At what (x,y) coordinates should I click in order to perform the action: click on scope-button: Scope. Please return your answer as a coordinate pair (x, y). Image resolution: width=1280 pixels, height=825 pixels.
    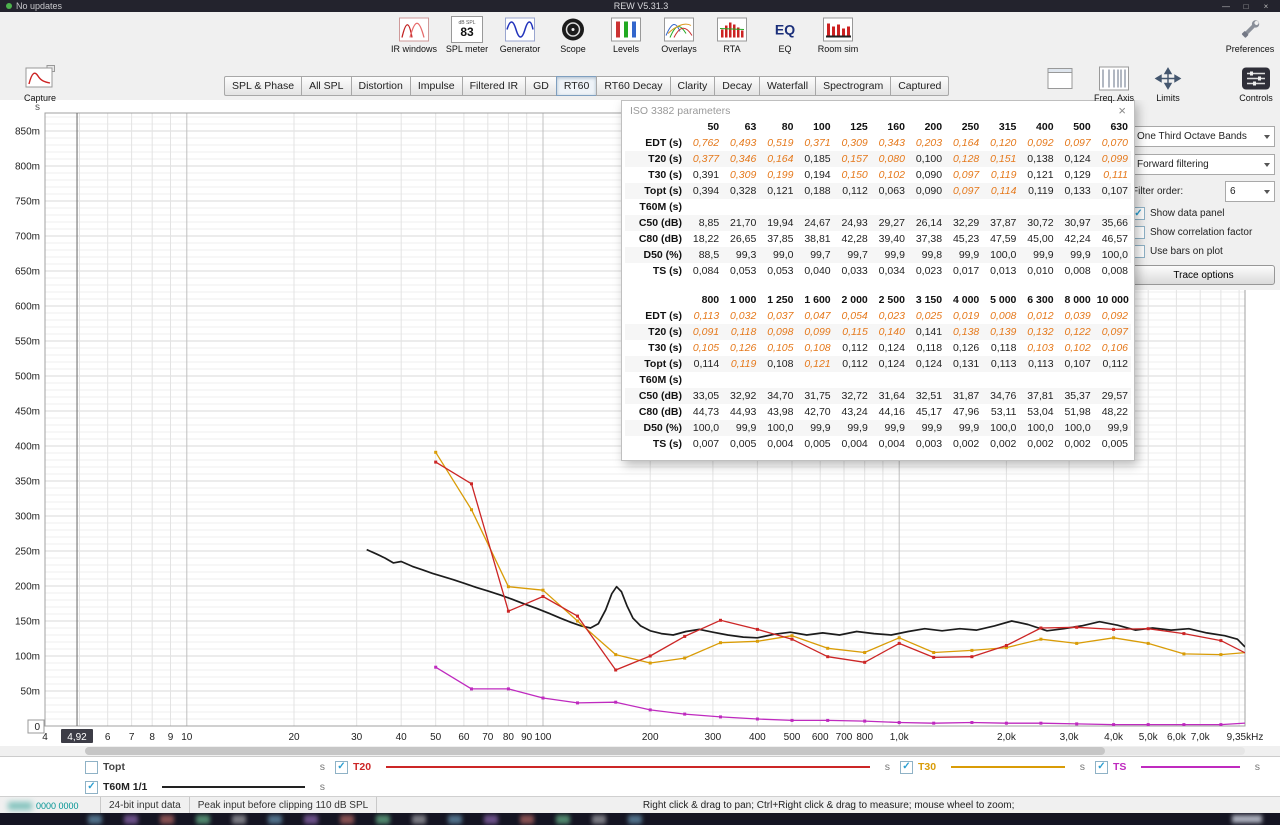
    Looking at the image, I should click on (573, 34).